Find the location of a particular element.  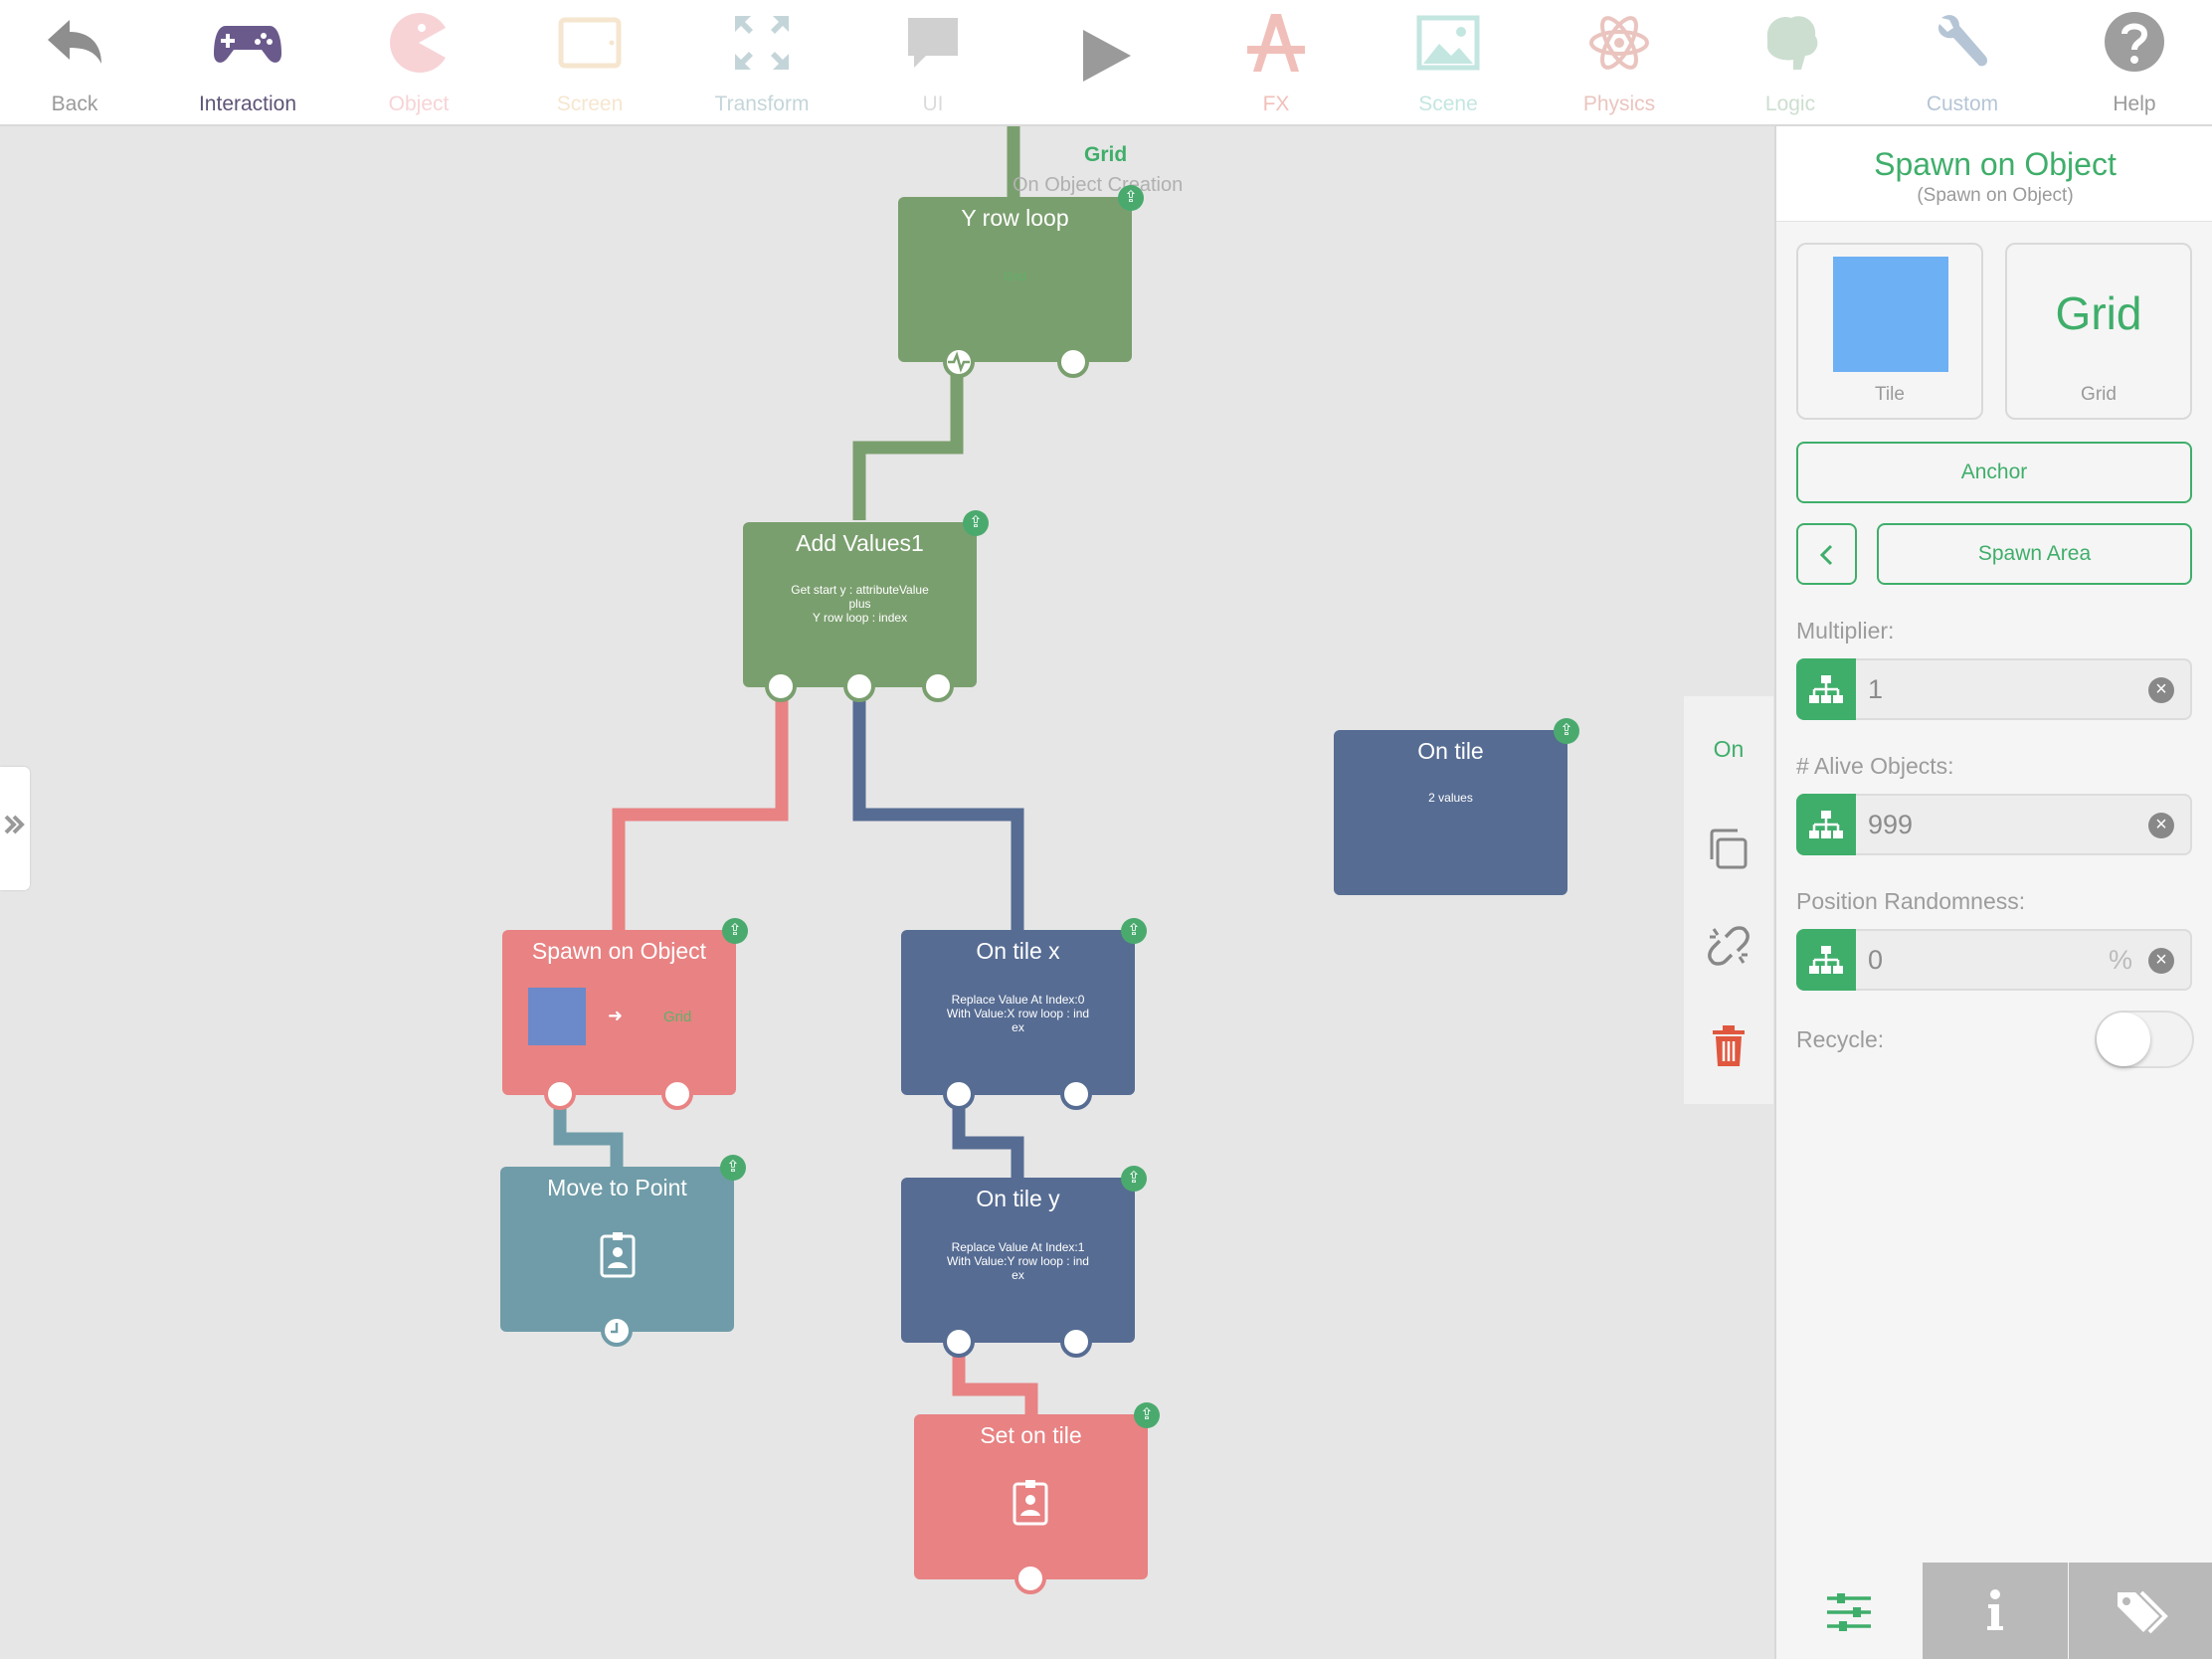

hierarchy-icon is located at coordinates (1826, 960).